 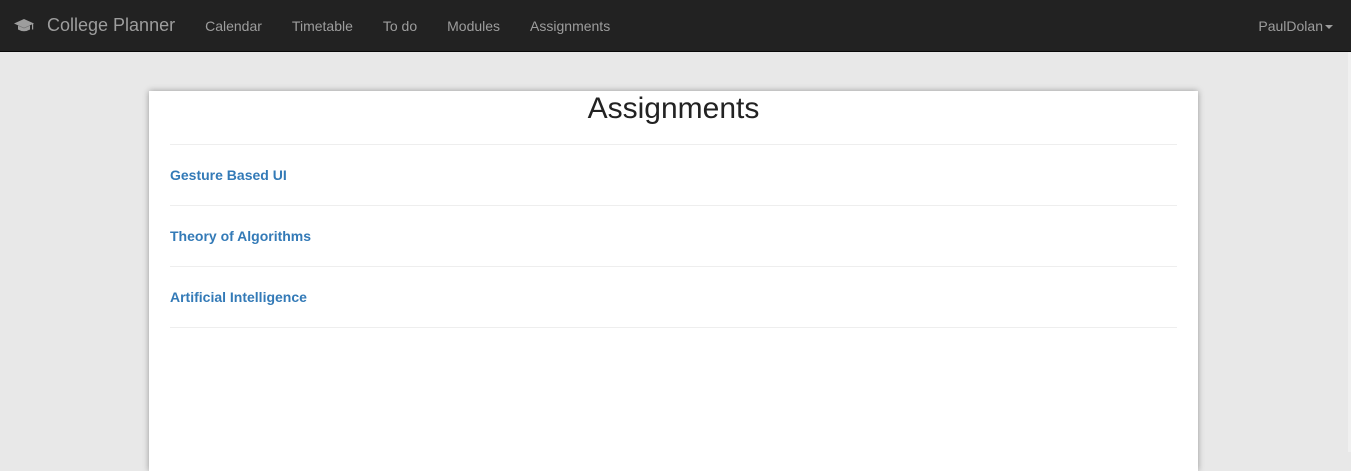 What do you see at coordinates (228, 175) in the screenshot?
I see `assignment-link-gesture-based-ui: Gesture Based UI` at bounding box center [228, 175].